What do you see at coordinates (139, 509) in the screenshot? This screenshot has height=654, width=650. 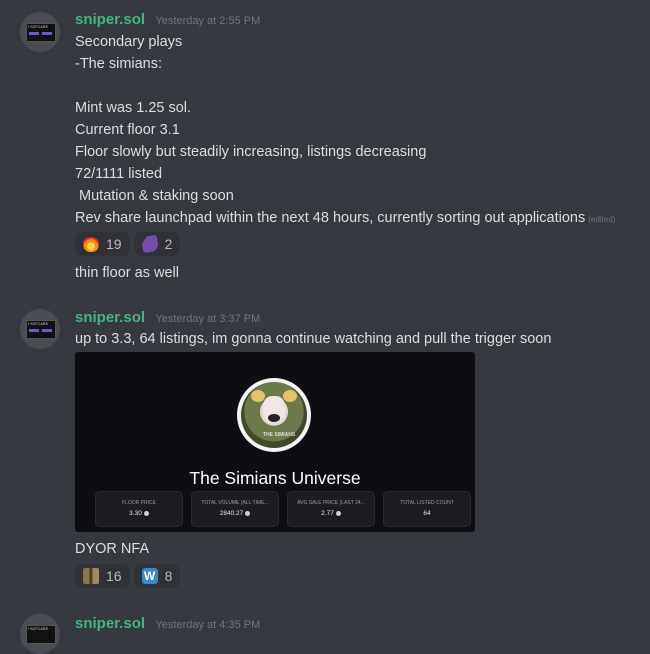 I see `stat-floor-price: FLOOR PRICE 3.30` at bounding box center [139, 509].